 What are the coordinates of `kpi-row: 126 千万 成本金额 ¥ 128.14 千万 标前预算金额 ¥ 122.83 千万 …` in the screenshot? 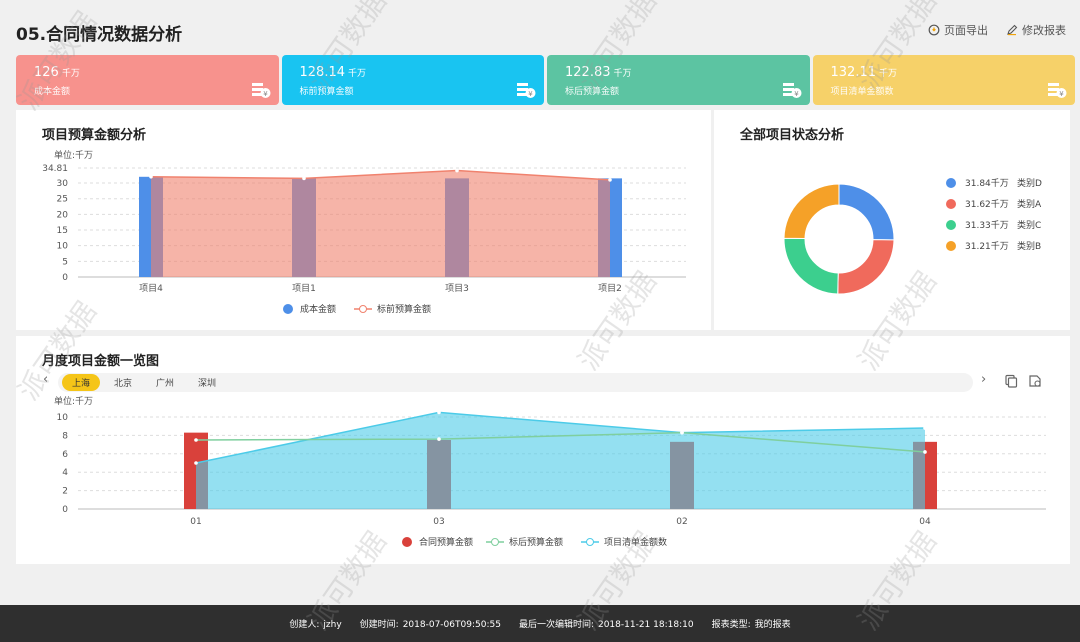 It's located at (545, 80).